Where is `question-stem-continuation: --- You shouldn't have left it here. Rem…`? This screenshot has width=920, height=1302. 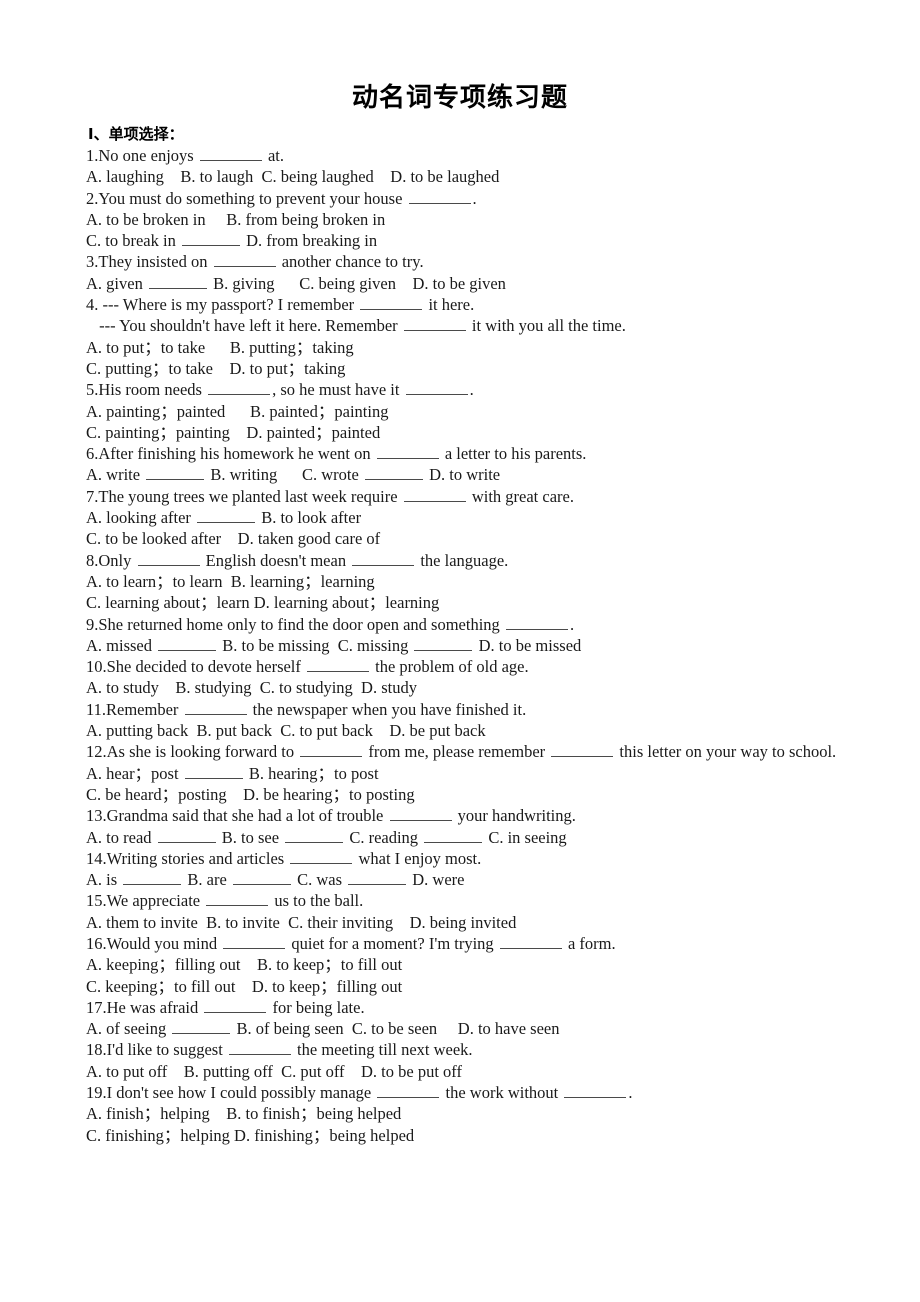
question-stem-continuation: --- You shouldn't have left it here. Rem… is located at coordinates (360, 326).